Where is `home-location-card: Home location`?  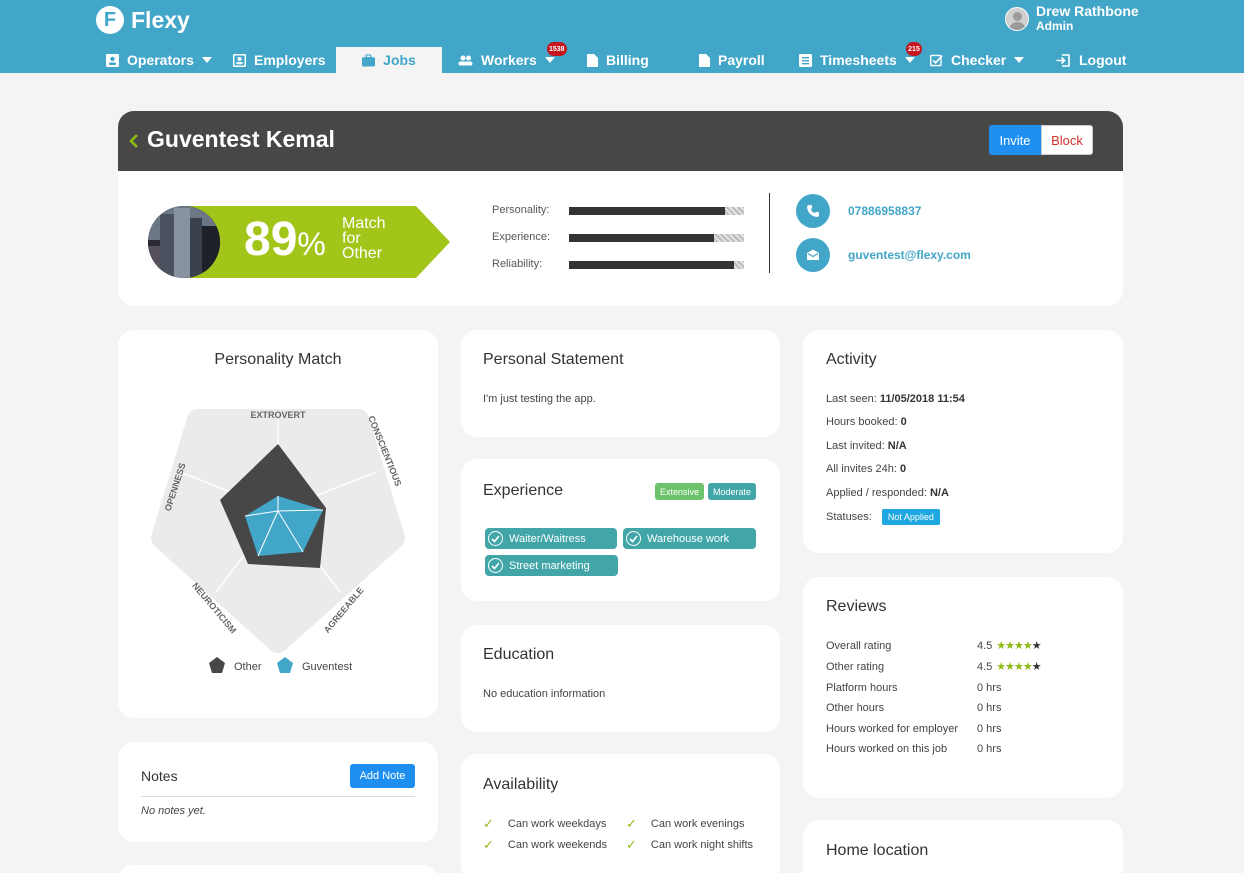
home-location-card: Home location is located at coordinates (963, 846).